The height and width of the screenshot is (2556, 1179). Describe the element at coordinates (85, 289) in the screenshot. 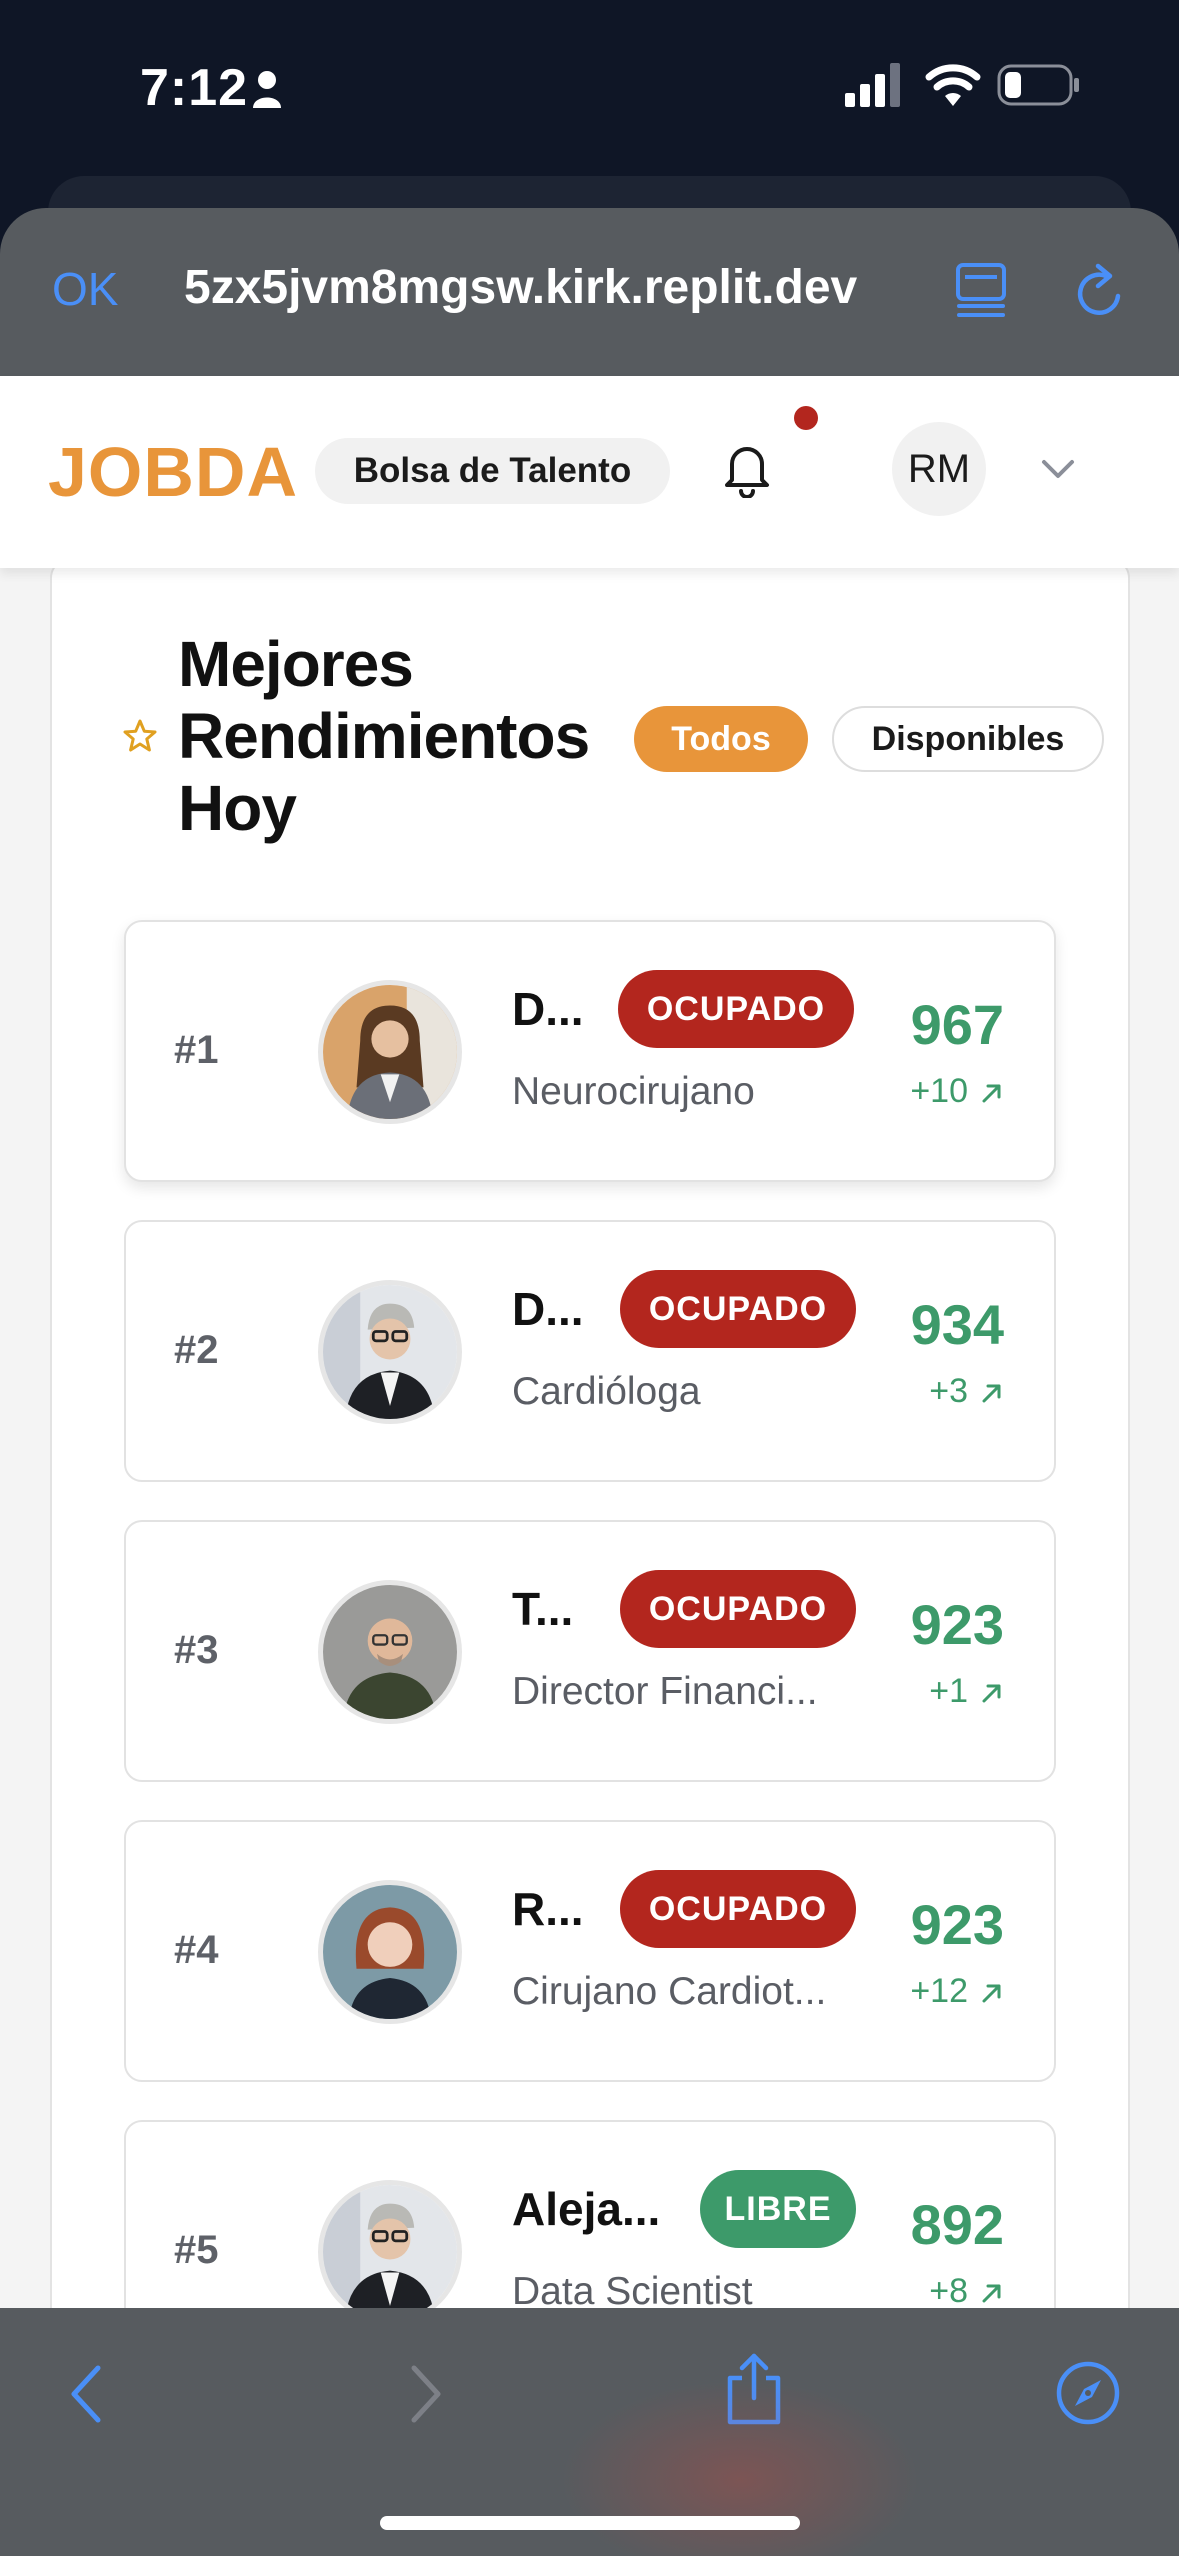

I see `ok-button: OK` at that location.